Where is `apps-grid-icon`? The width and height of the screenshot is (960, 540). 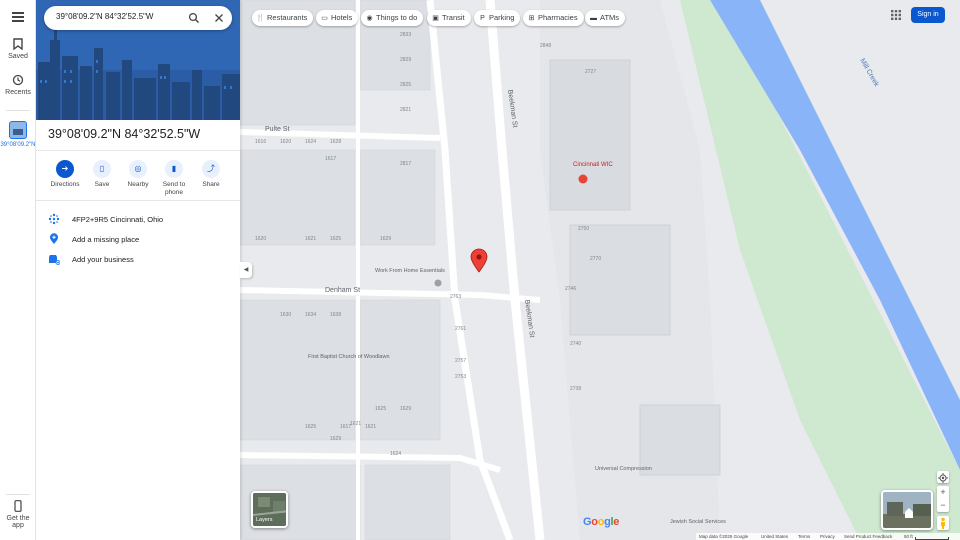 apps-grid-icon is located at coordinates (896, 15).